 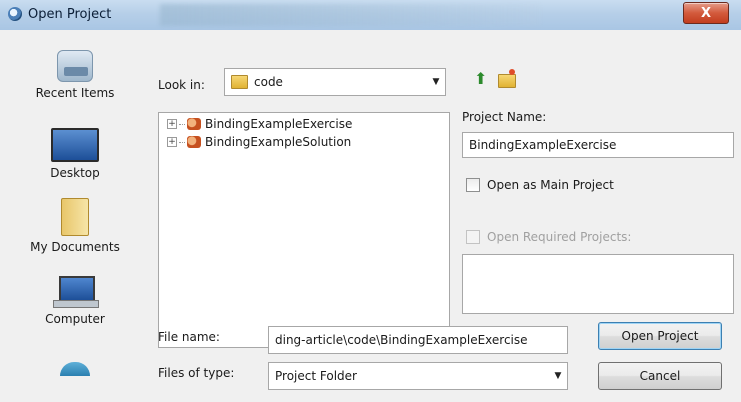 I want to click on folder-icon, so click(x=239, y=82).